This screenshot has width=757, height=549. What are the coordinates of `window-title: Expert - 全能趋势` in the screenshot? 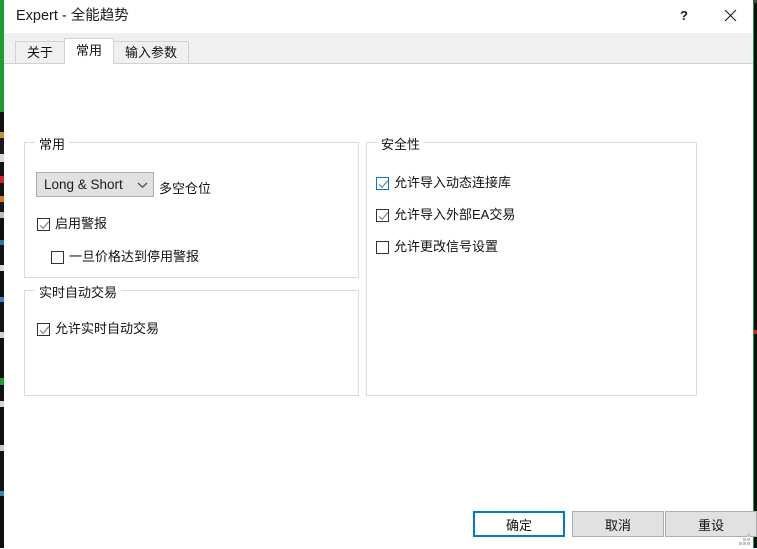 It's located at (72, 16).